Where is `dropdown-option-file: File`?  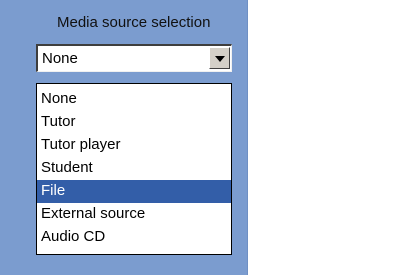
dropdown-option-file: File is located at coordinates (134, 191).